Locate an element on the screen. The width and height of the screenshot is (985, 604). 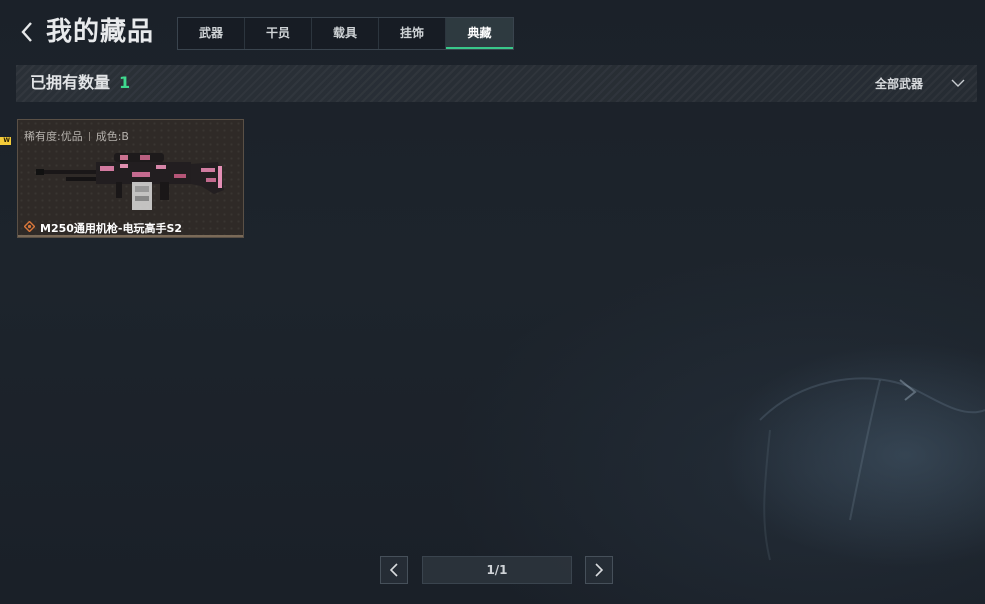
owned-count-value: 1 is located at coordinates (125, 82).